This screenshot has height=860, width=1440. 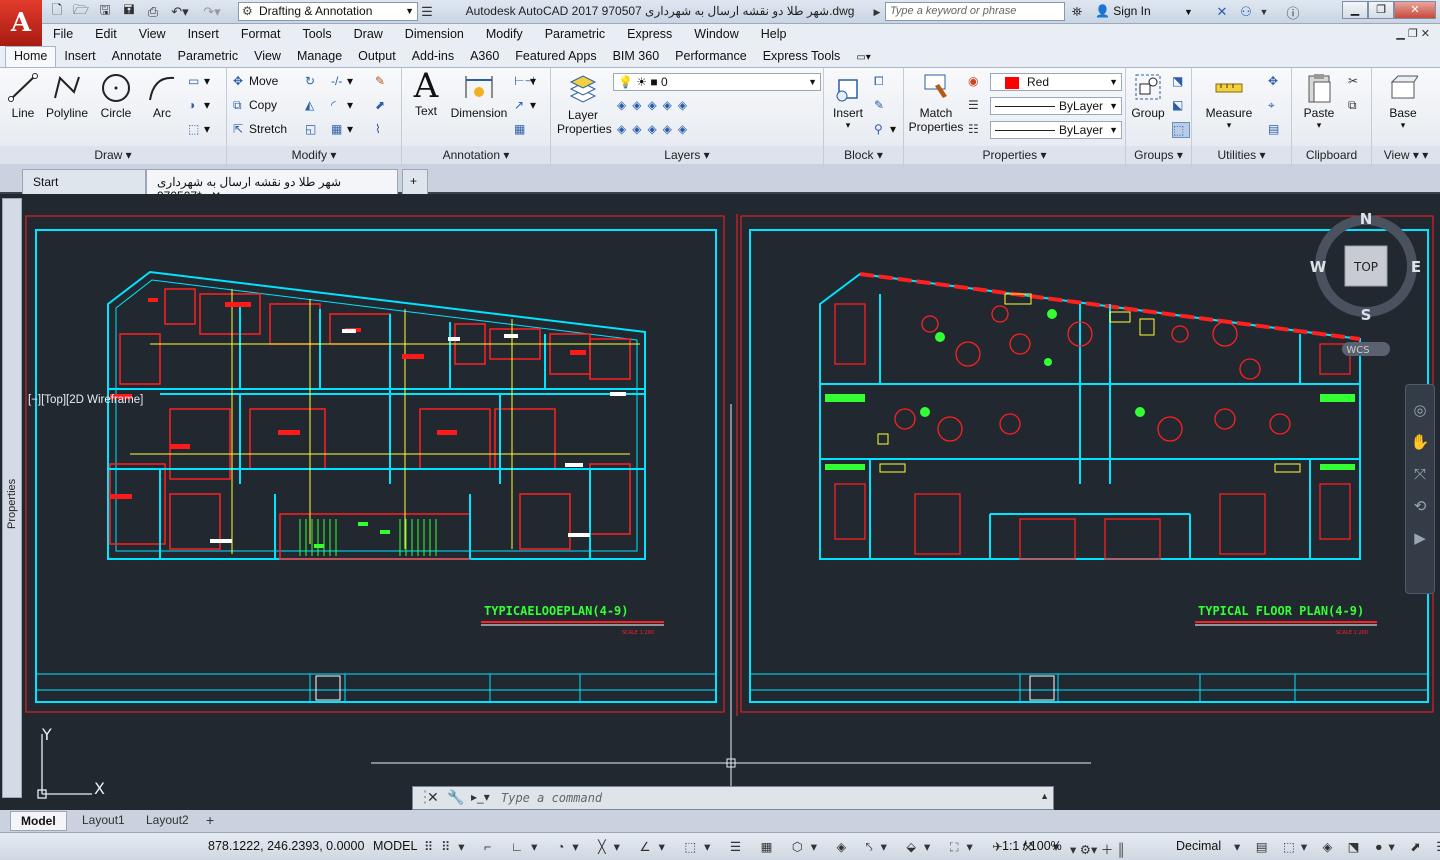 I want to click on tab-a360: A360, so click(x=484, y=56).